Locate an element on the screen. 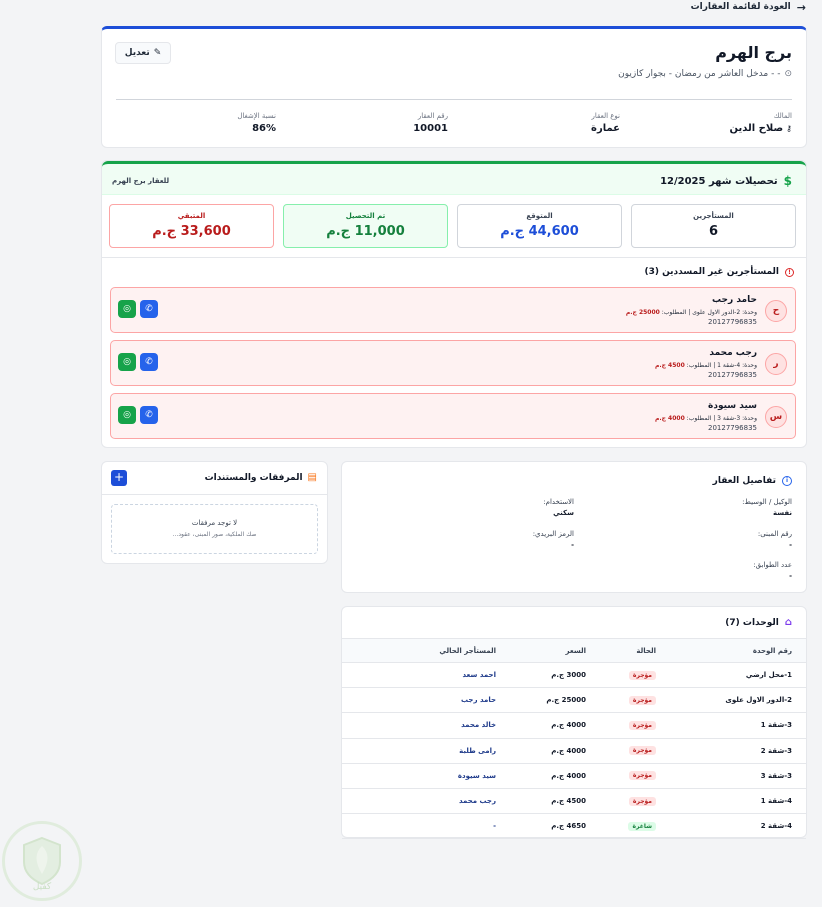  unit-tenant: حامد رجب is located at coordinates (419, 700).